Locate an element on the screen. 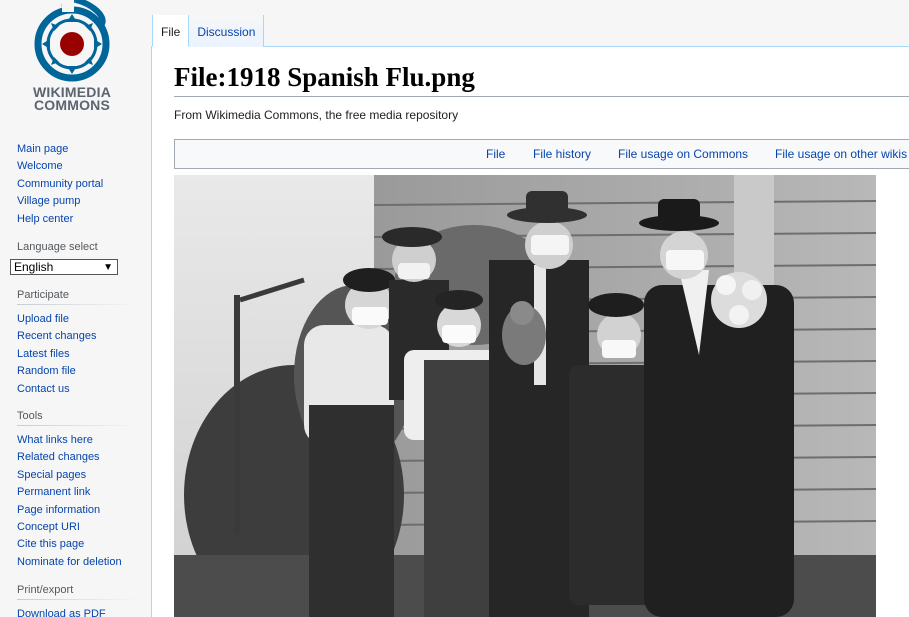  nav-recent-changes: Recent changes is located at coordinates (77, 336).